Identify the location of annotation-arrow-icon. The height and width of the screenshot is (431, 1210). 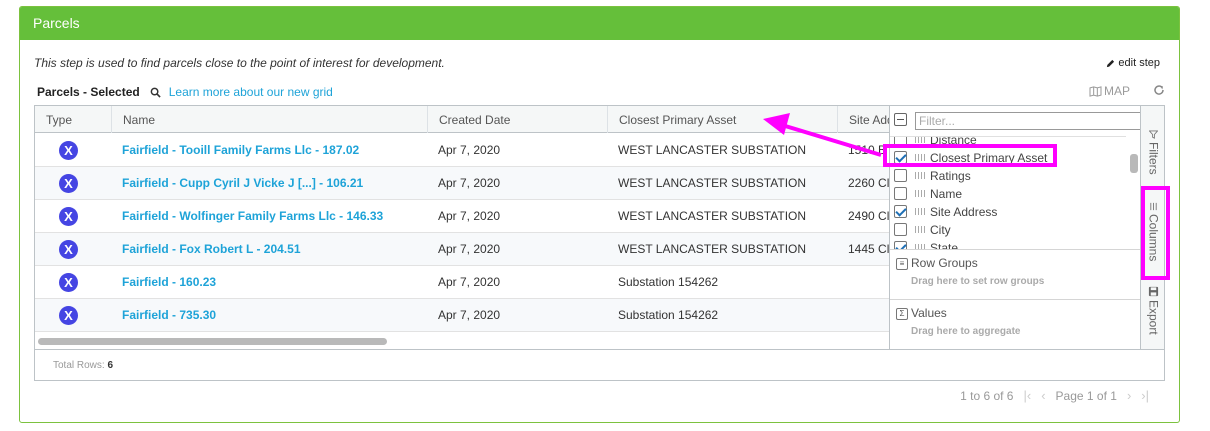
(822, 135).